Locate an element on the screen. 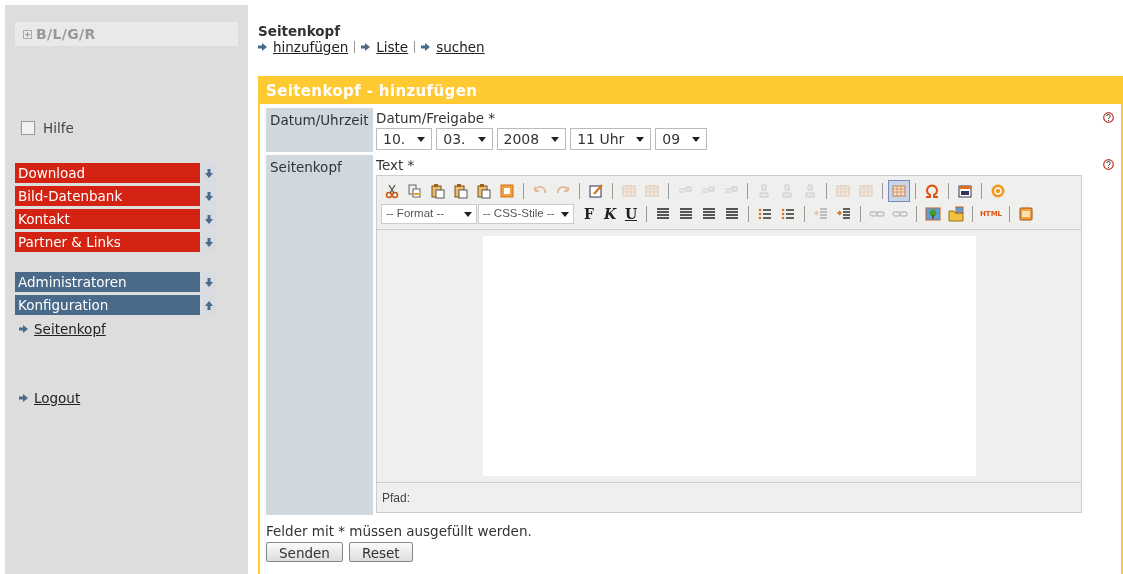  nav-link: hinzufügen is located at coordinates (311, 47).